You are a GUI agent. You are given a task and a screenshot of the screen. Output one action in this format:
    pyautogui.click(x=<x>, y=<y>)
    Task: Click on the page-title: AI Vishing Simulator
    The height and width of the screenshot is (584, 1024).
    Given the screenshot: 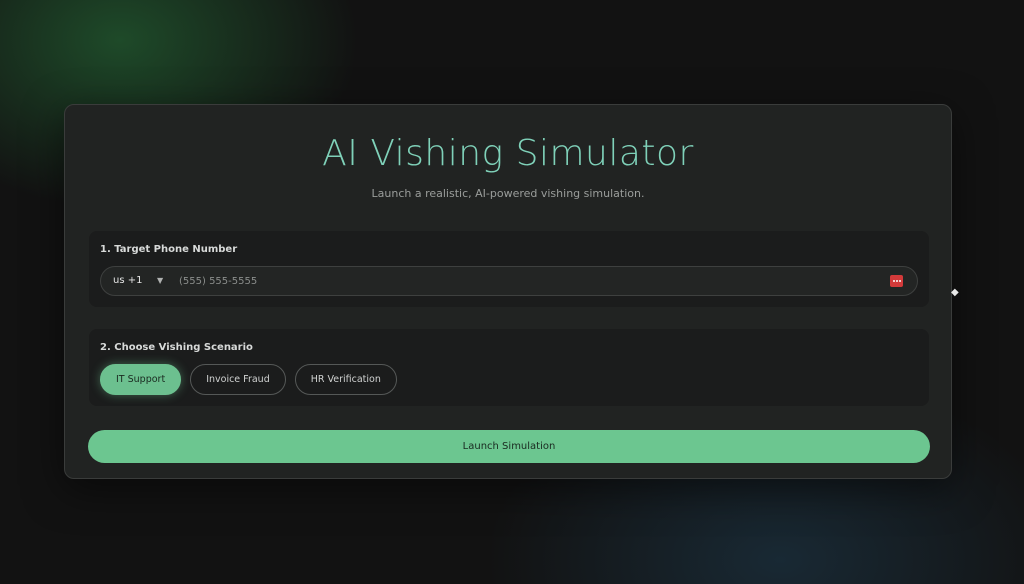 What is the action you would take?
    pyautogui.click(x=508, y=153)
    